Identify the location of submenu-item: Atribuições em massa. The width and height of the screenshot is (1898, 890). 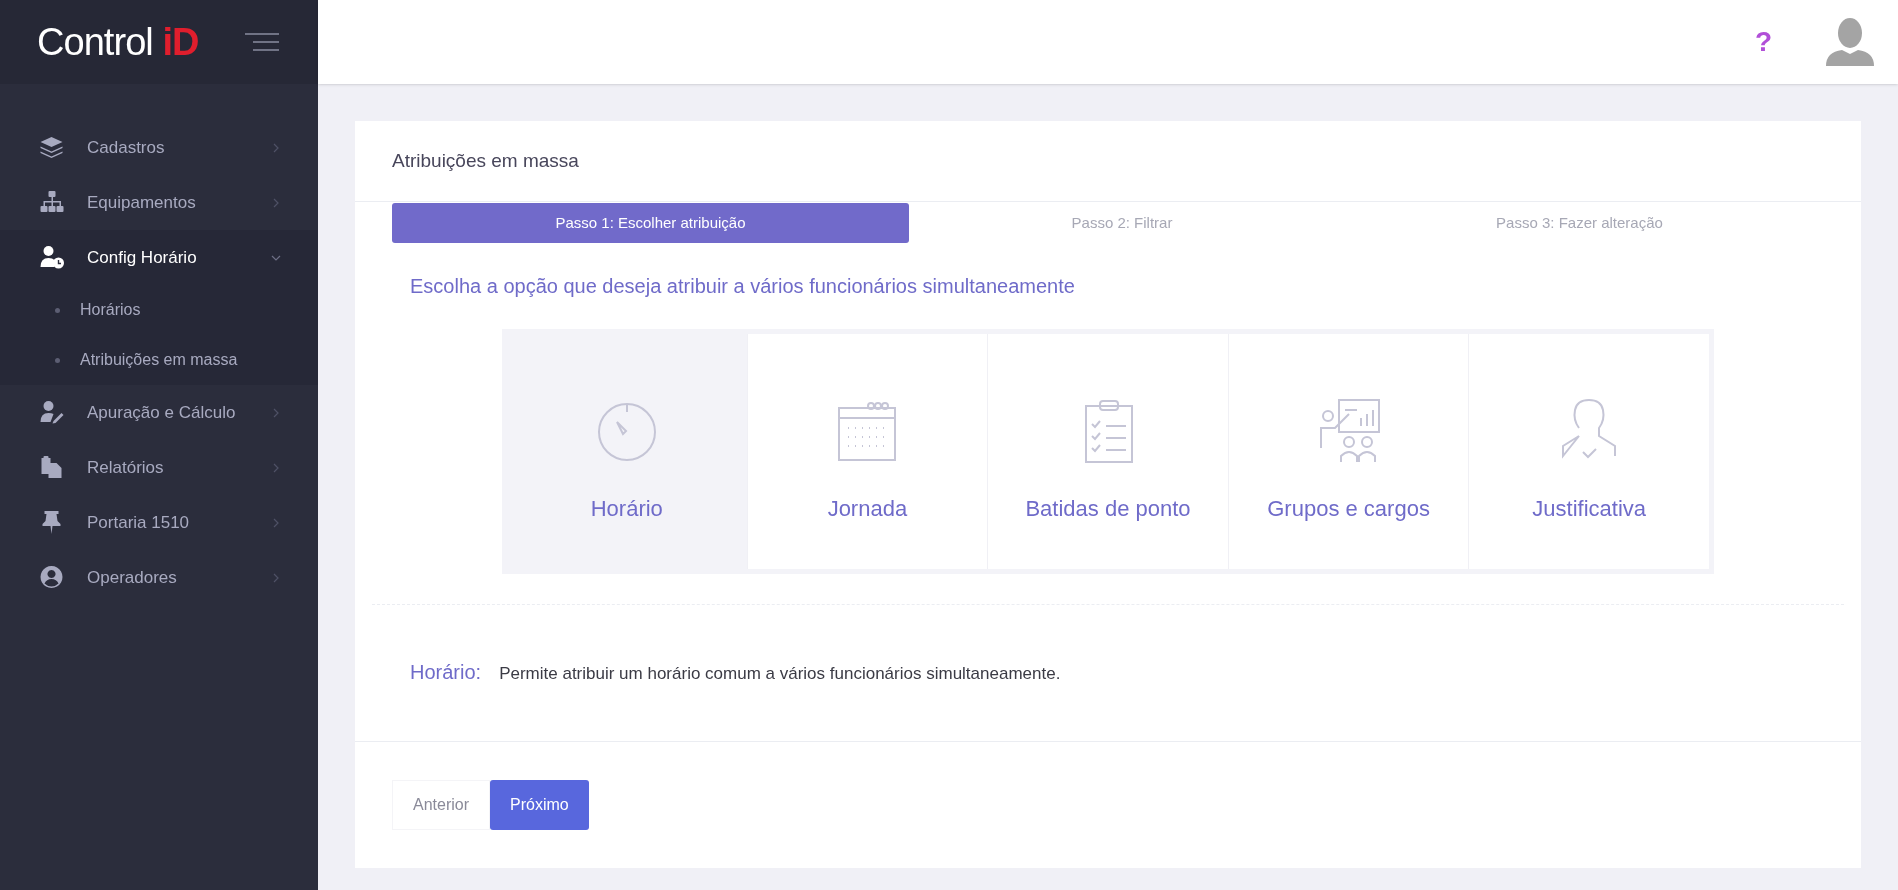
(159, 360).